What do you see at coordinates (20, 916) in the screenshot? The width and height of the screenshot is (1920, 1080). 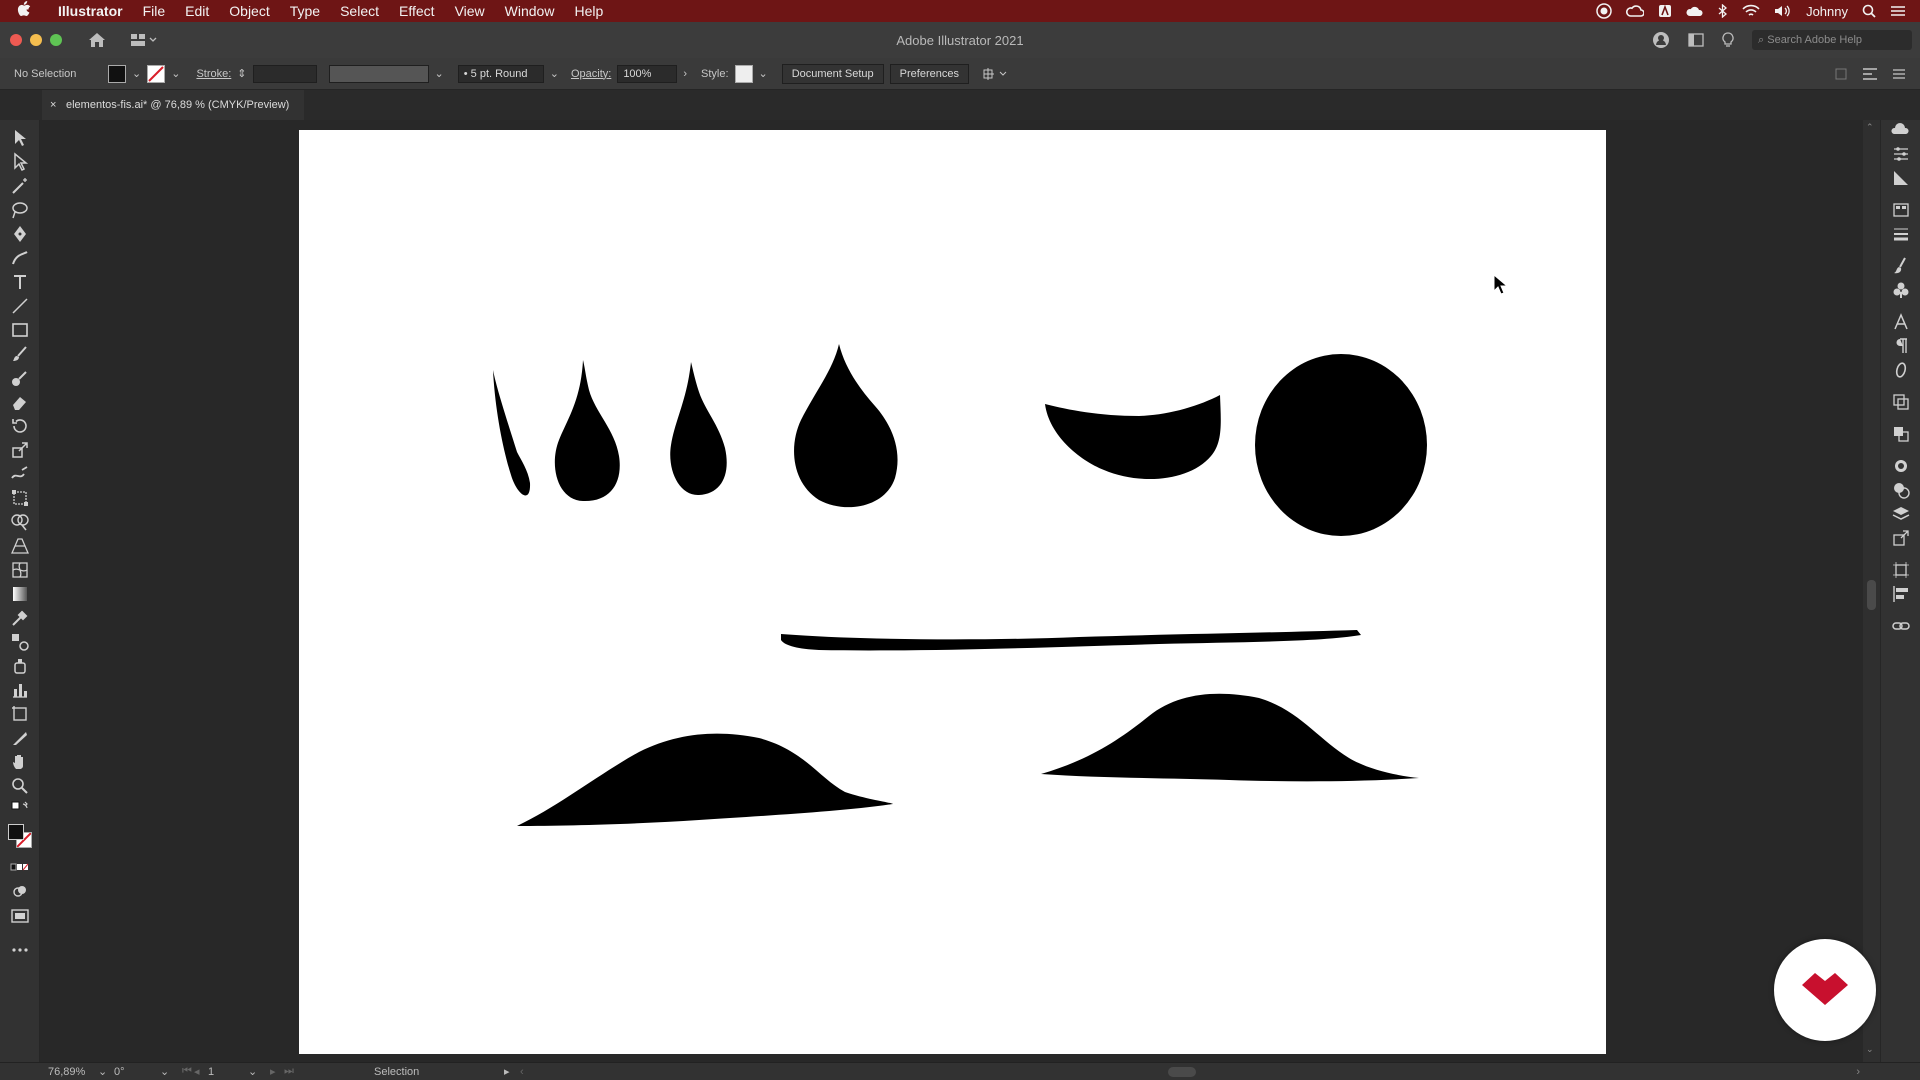 I see `screen-mode-icon` at bounding box center [20, 916].